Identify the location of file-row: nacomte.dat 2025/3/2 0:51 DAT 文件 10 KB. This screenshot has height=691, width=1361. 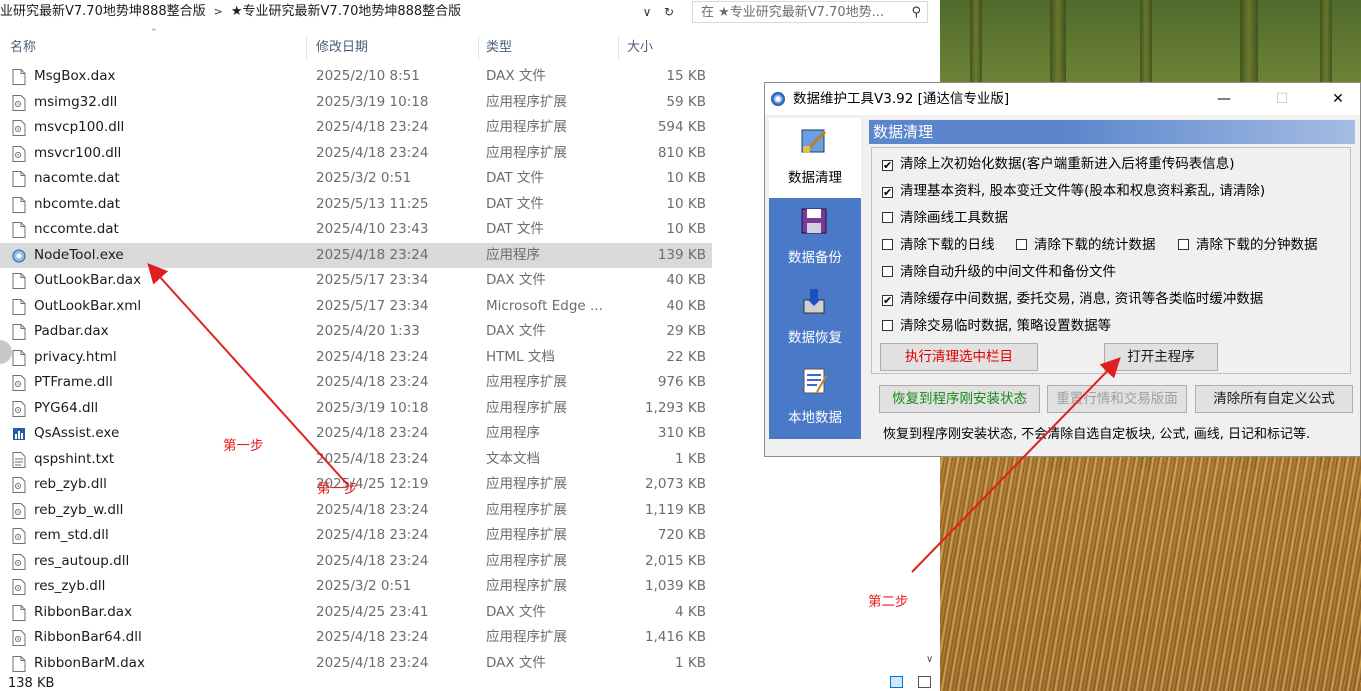
(356, 179).